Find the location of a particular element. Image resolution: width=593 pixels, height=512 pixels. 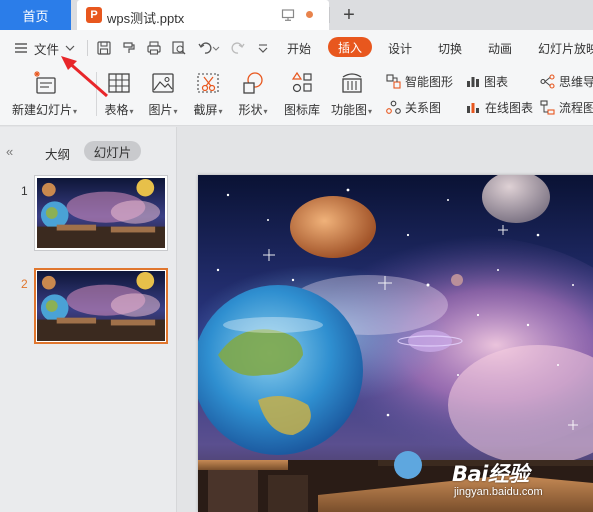

screenshot-scissors-icon is located at coordinates (208, 83).